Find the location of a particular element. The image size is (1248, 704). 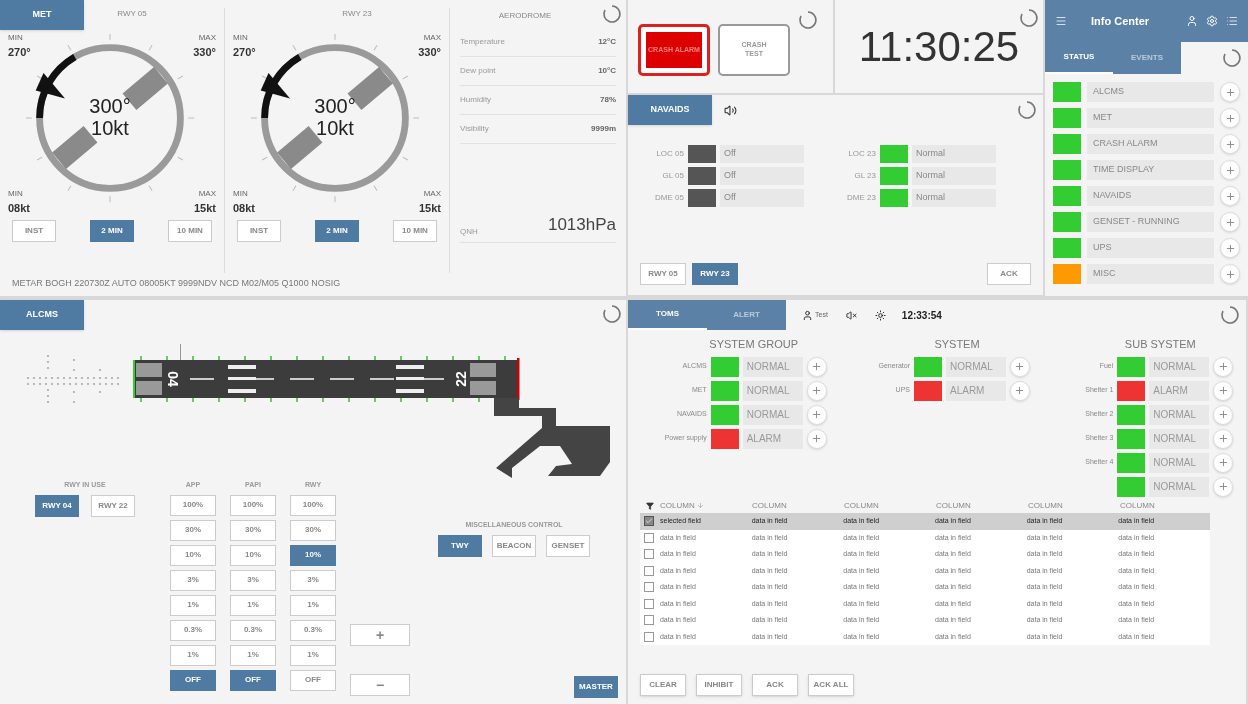

plus-icon is located at coordinates (1230, 118).